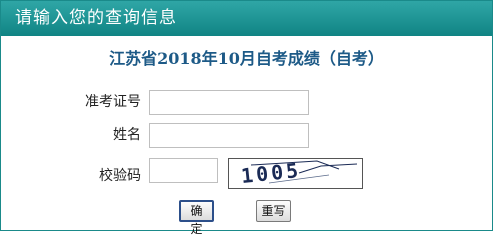 The width and height of the screenshot is (493, 240). What do you see at coordinates (304, 172) in the screenshot?
I see `captcha-noise-lines` at bounding box center [304, 172].